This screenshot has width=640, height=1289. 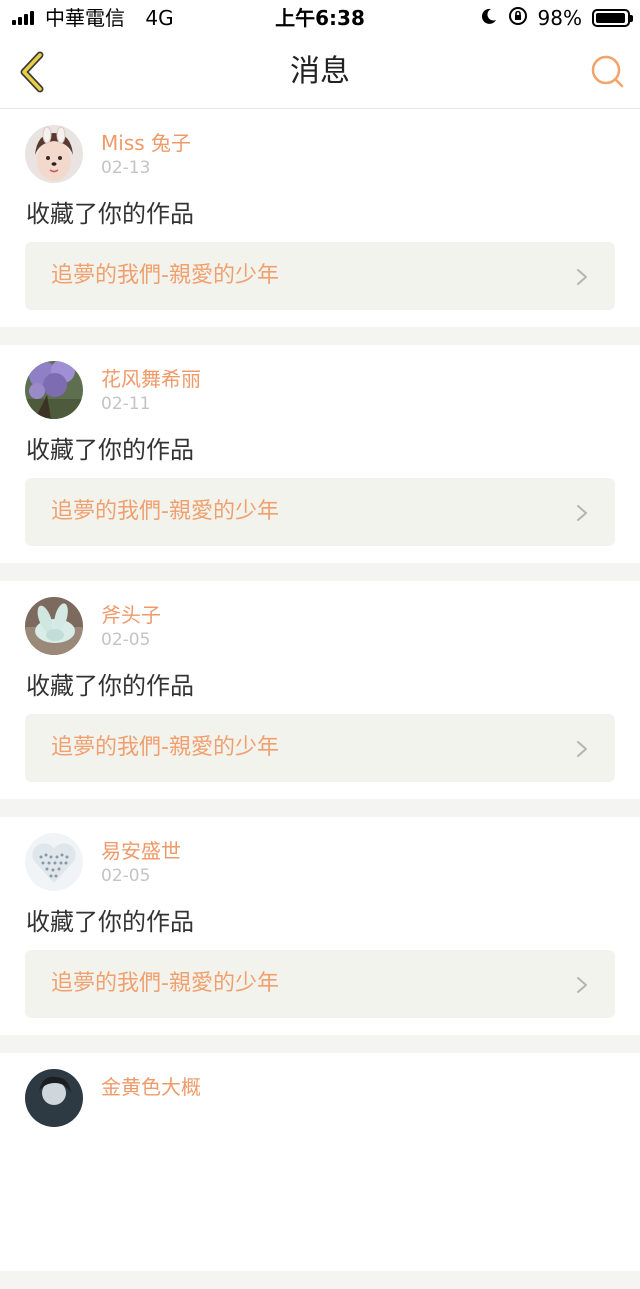 I want to click on notification-date: 02-11, so click(x=126, y=404).